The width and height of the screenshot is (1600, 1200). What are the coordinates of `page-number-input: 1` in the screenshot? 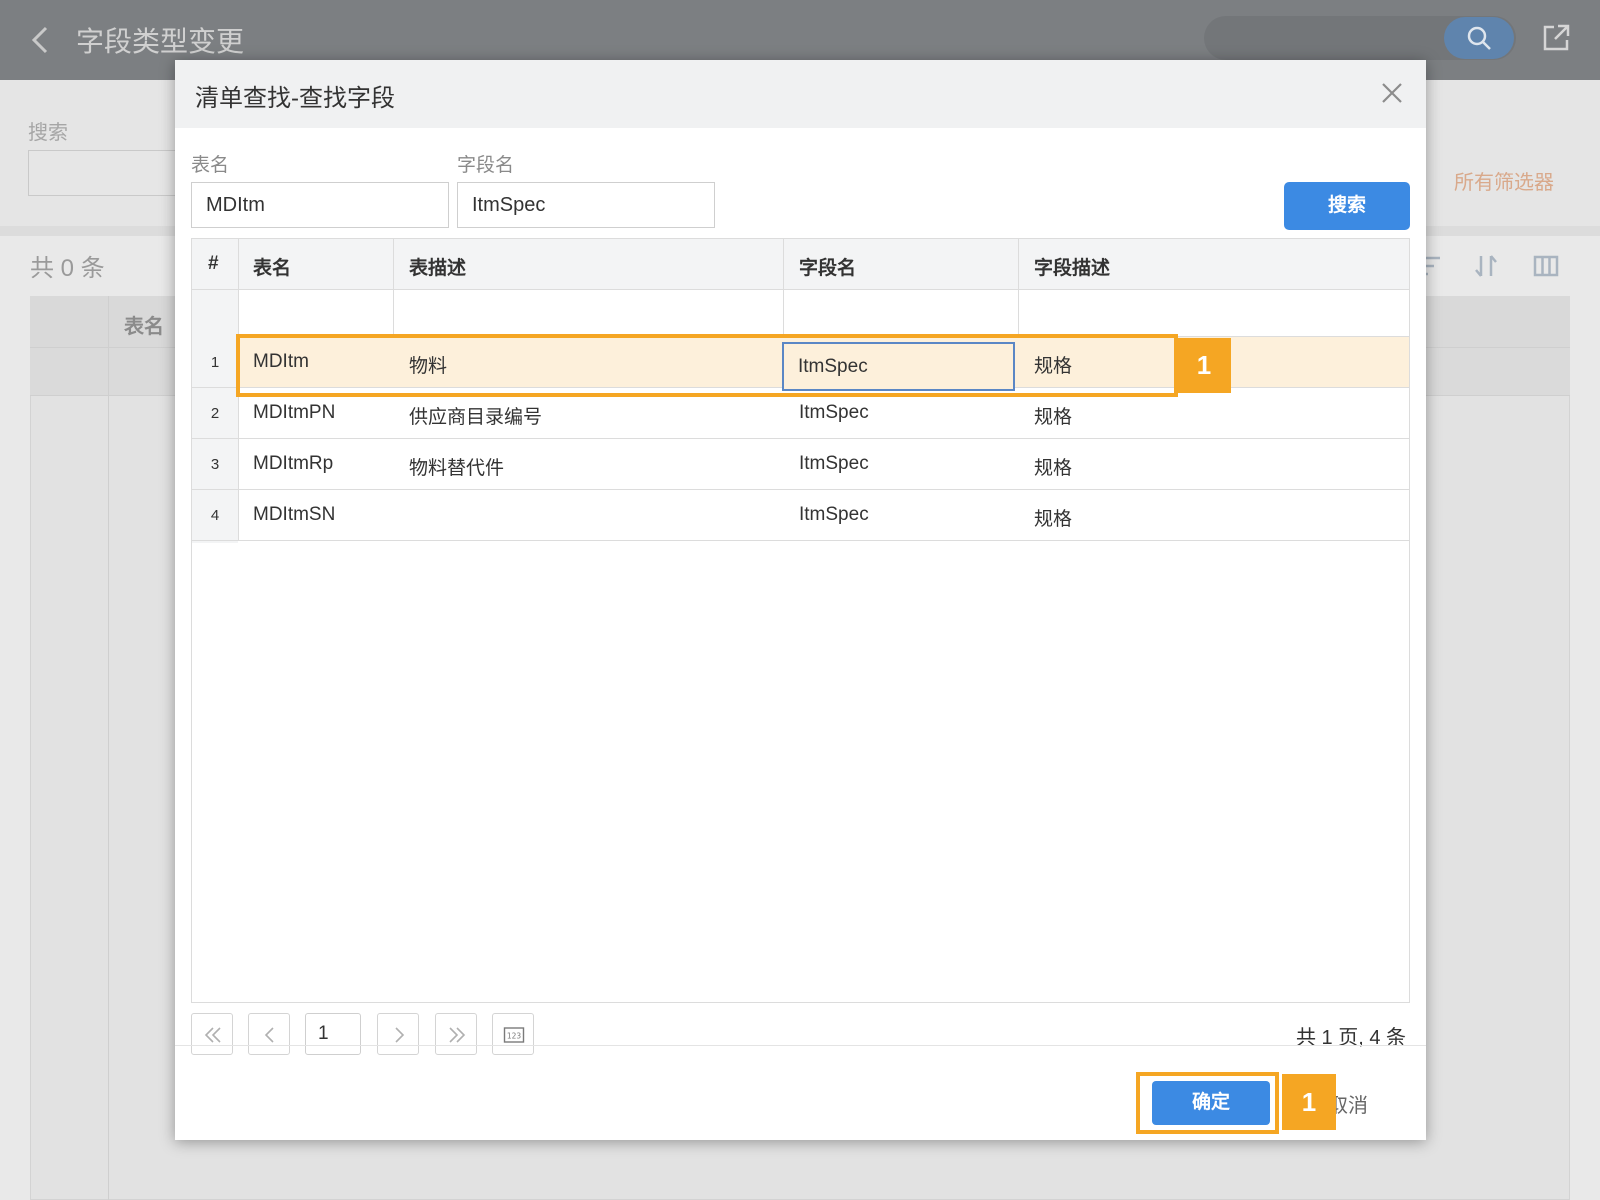 It's located at (333, 1034).